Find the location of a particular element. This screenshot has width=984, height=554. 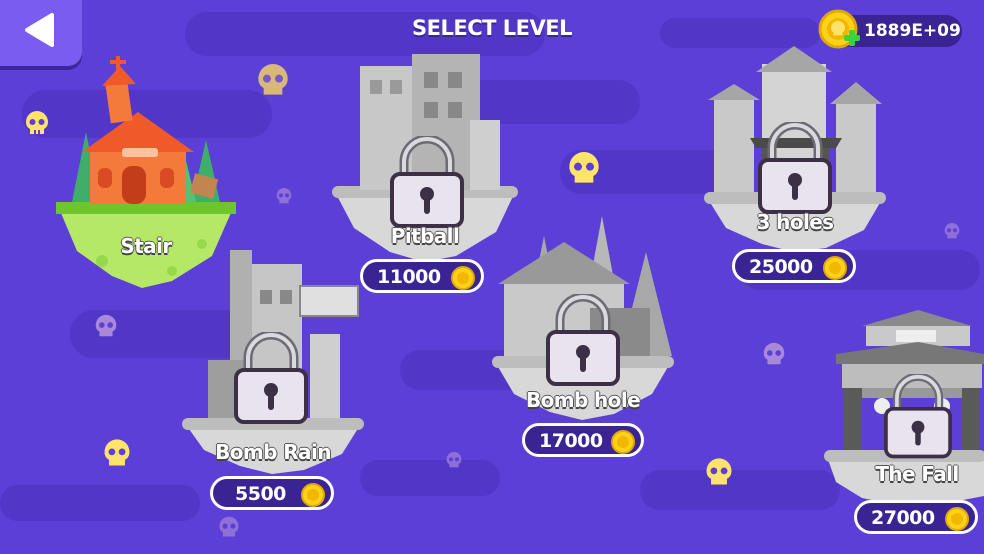

level-bomb-rain: Bomb Rain is located at coordinates (273, 362).